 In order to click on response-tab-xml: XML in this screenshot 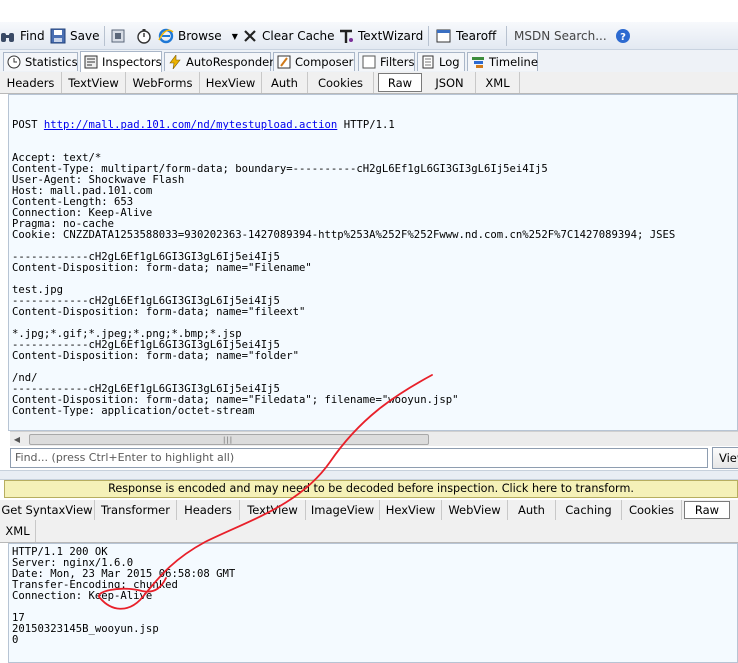, I will do `click(18, 531)`.